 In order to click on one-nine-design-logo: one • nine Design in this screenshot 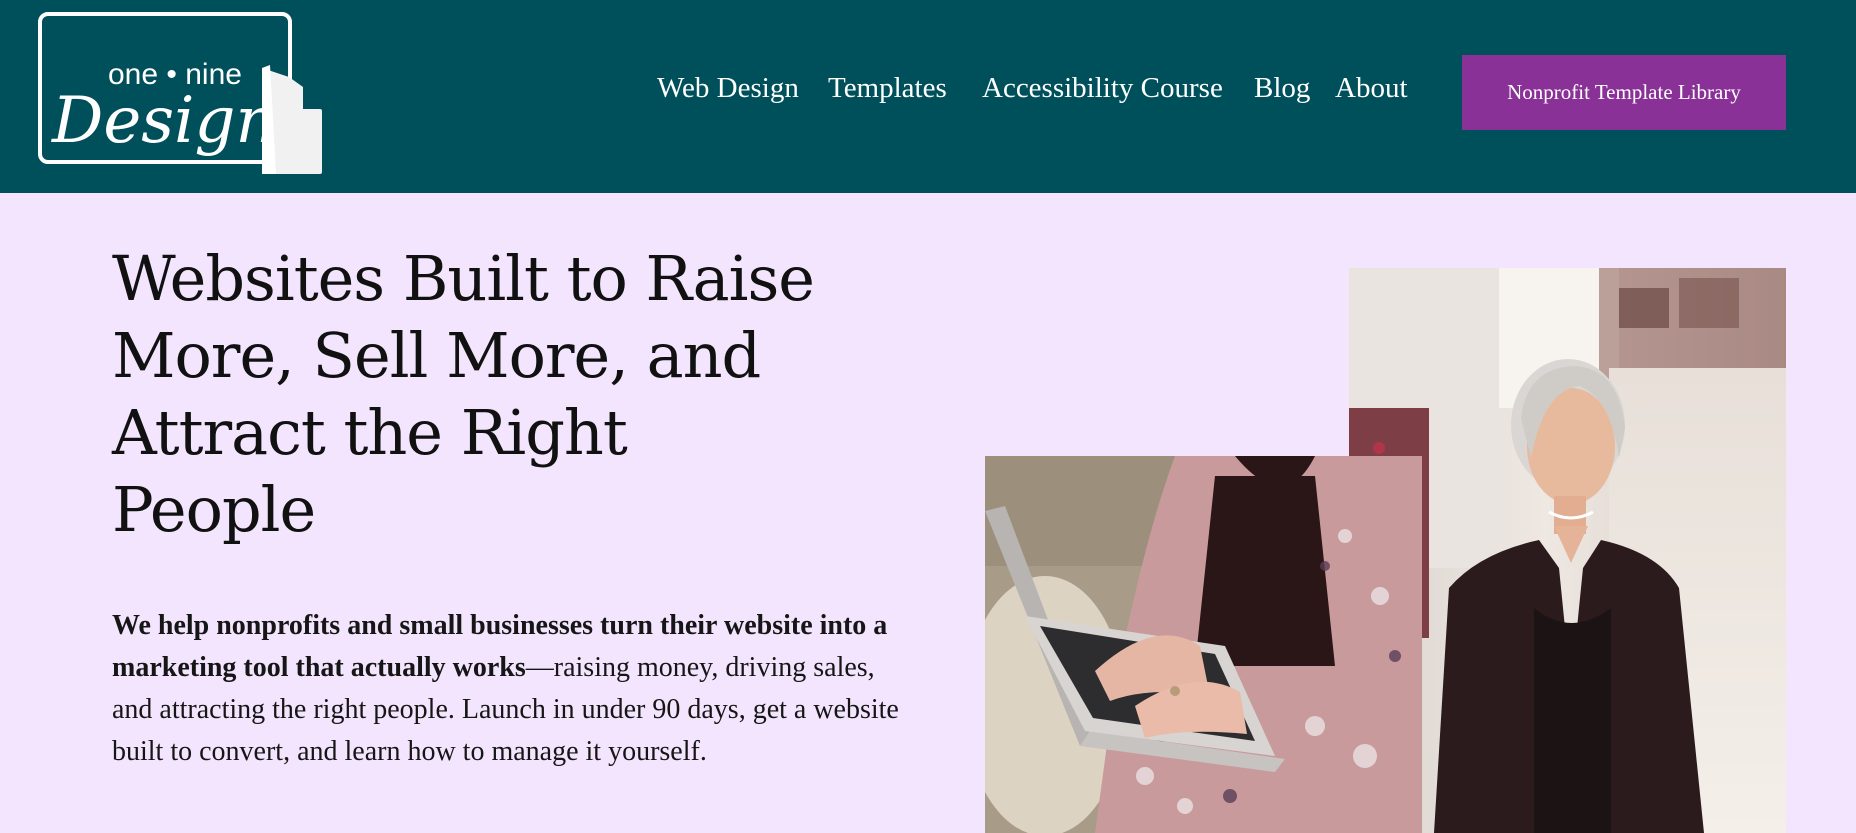, I will do `click(180, 93)`.